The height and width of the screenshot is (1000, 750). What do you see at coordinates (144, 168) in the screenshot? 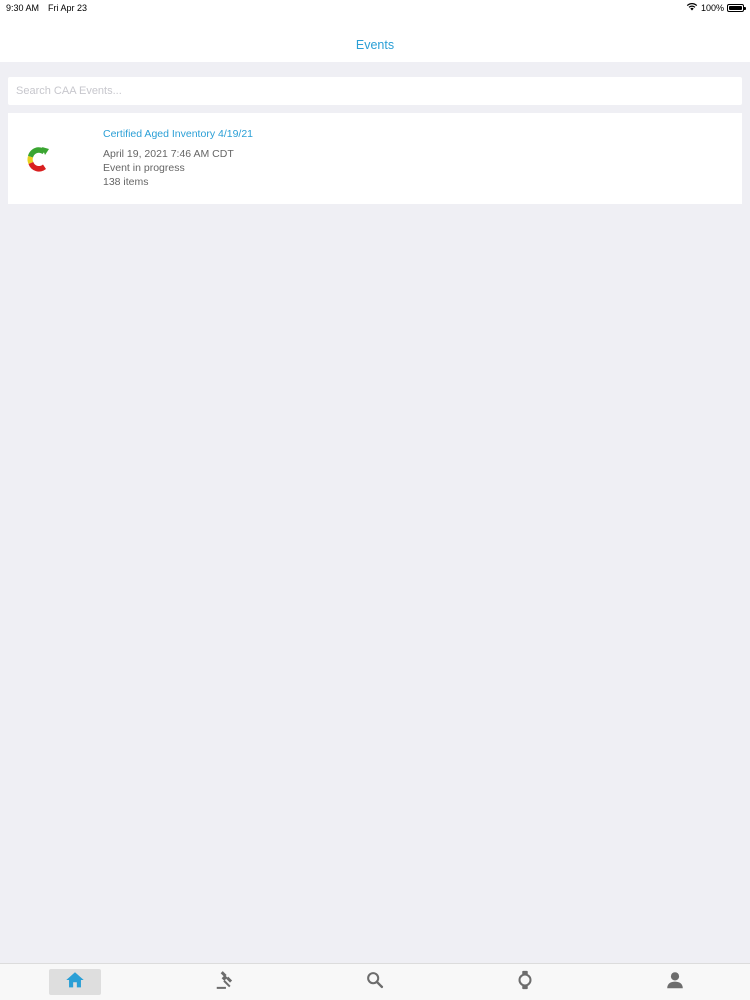
I see `event-status: Event in progress` at bounding box center [144, 168].